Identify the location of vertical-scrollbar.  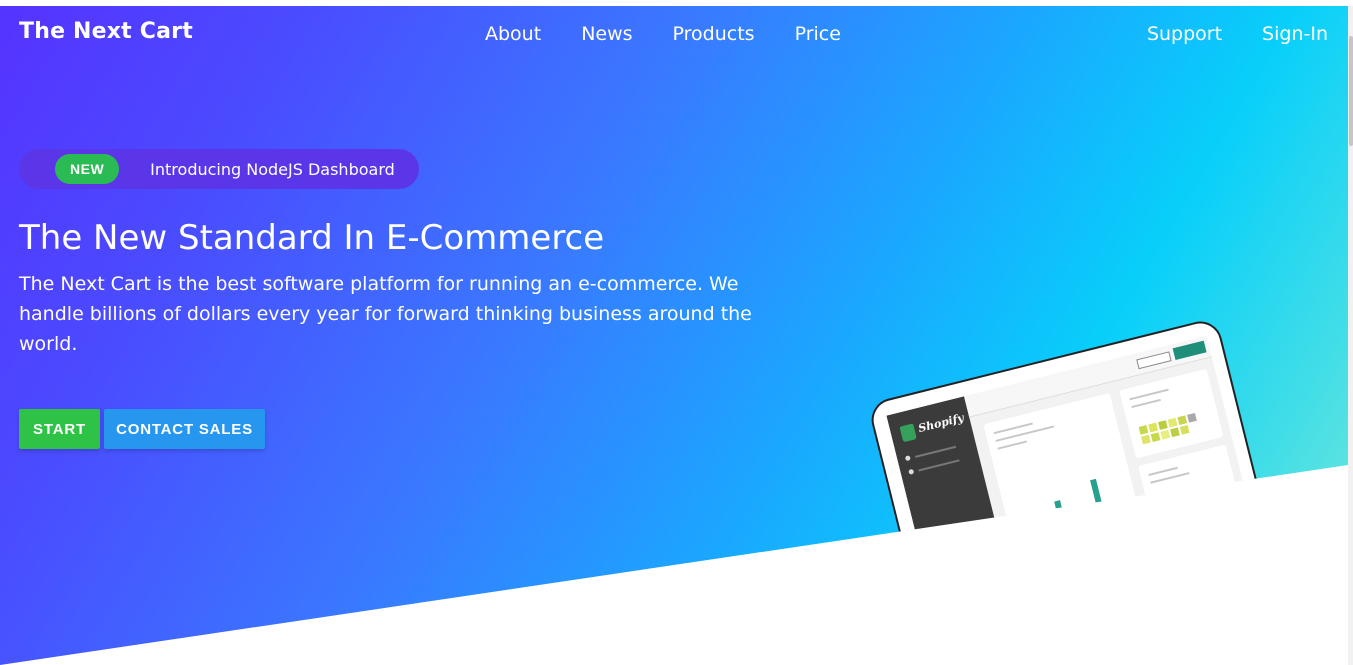
(1350, 335).